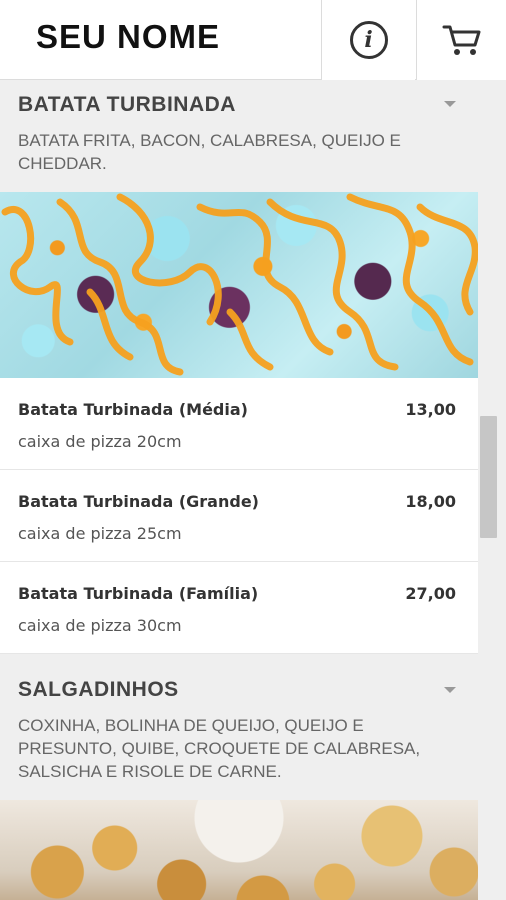 Image resolution: width=506 pixels, height=900 pixels. Describe the element at coordinates (239, 850) in the screenshot. I see `category-image-salgadinhos` at that location.